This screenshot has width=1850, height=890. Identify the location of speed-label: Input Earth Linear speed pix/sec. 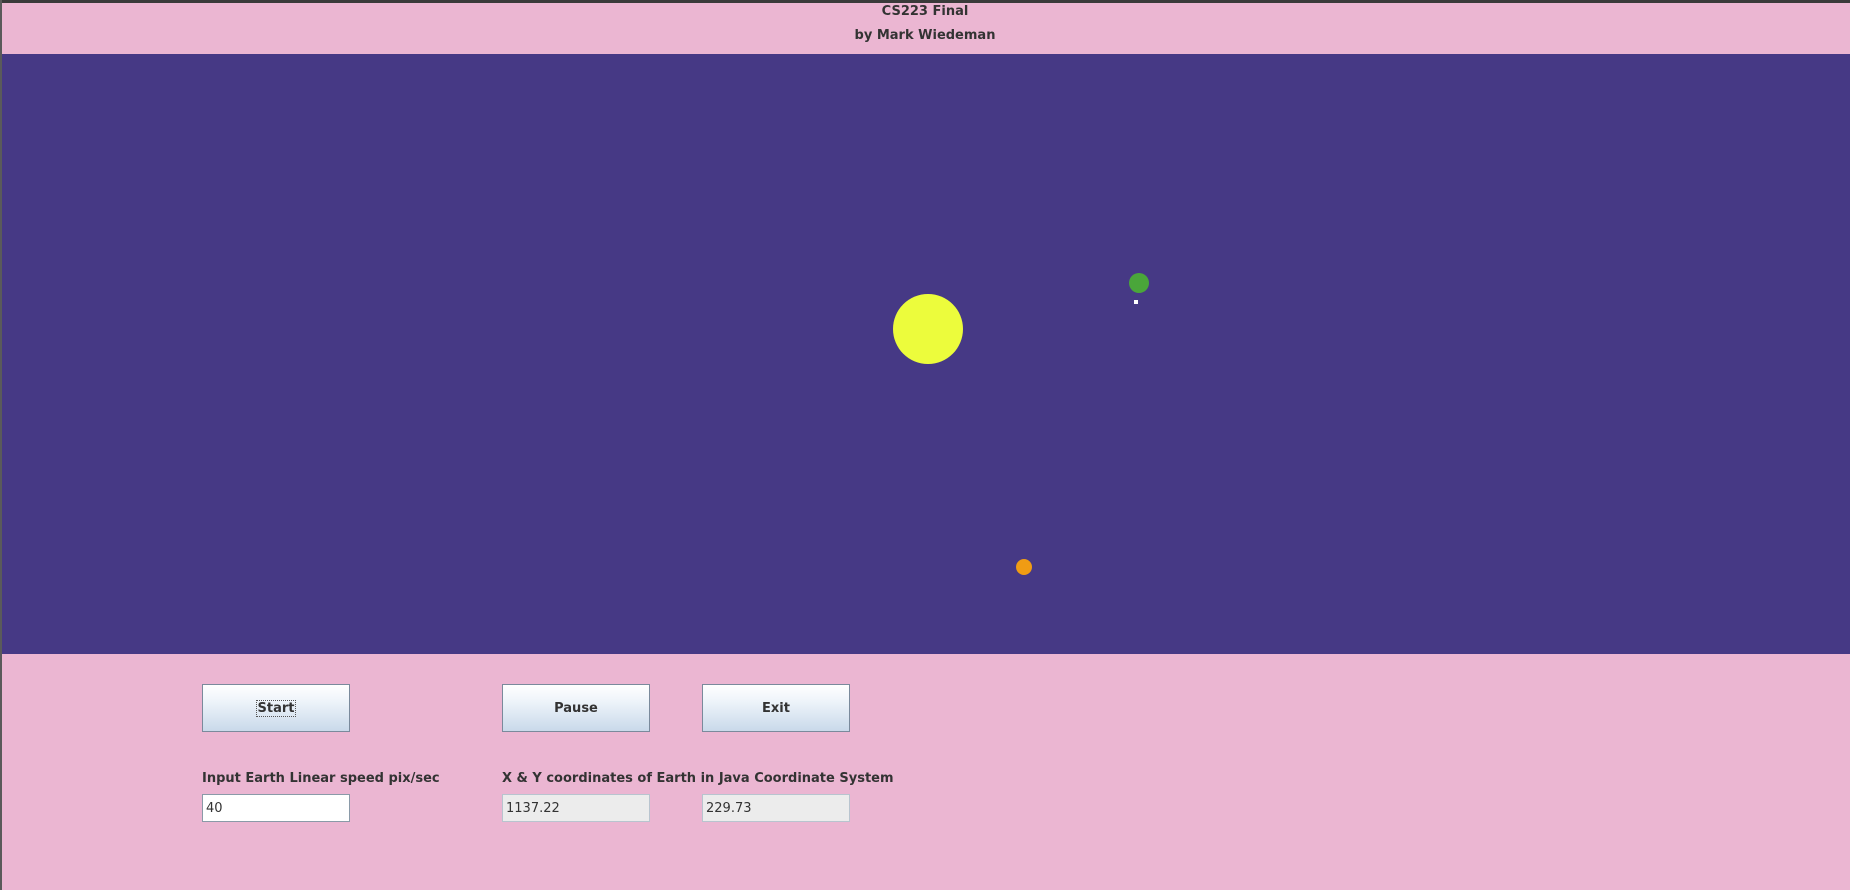
(321, 778).